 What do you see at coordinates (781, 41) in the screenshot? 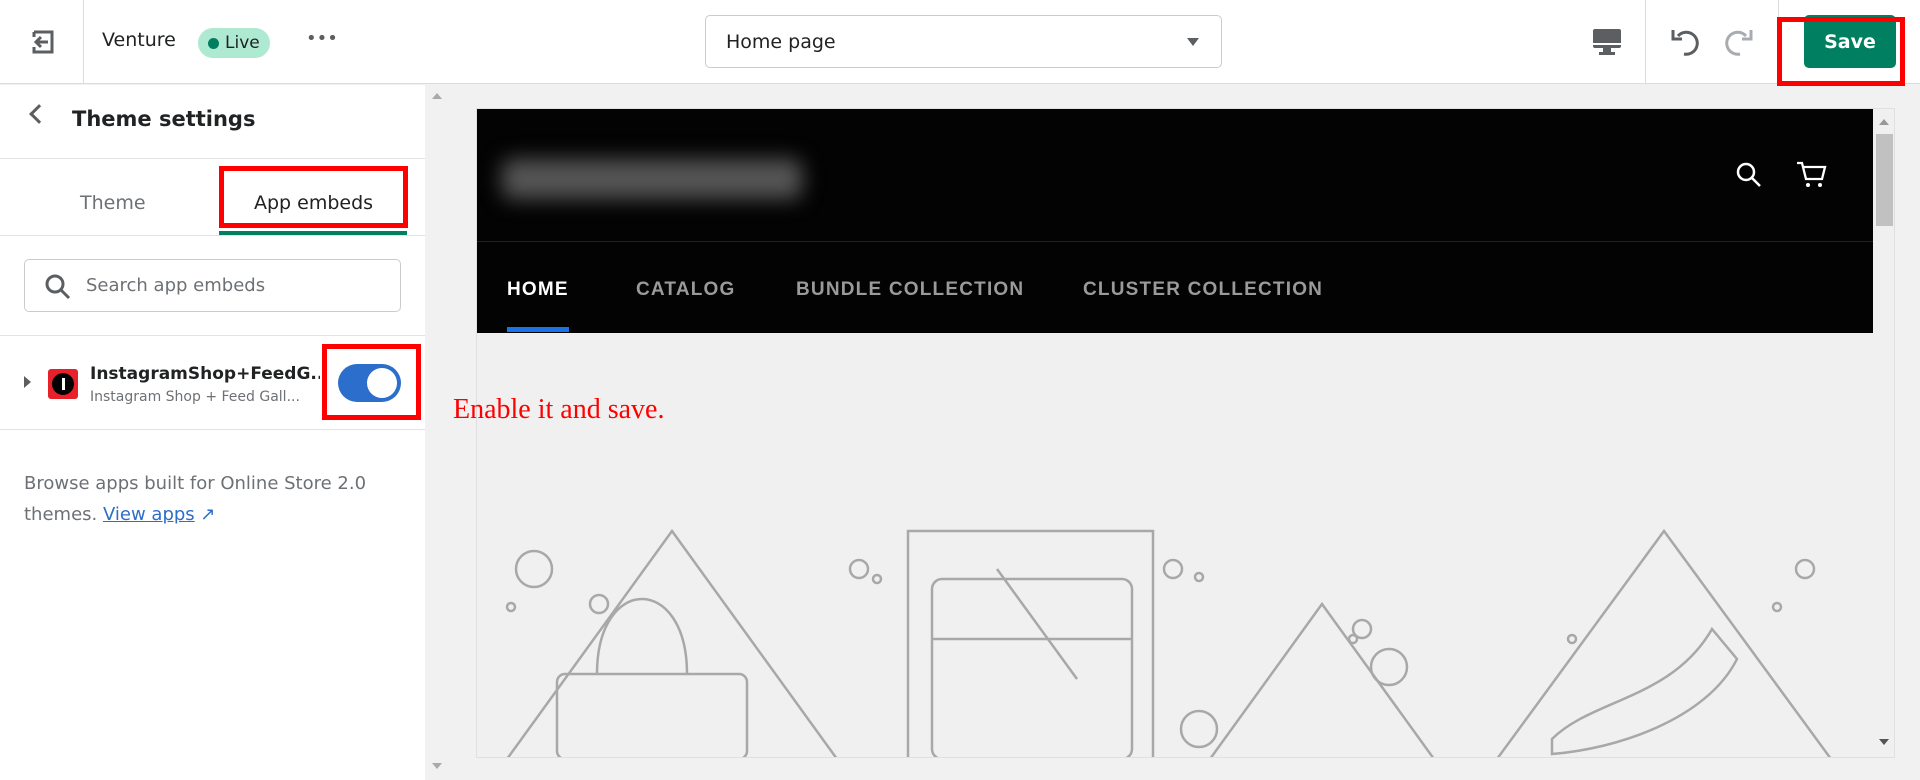
I see `page-select-value: Home page` at bounding box center [781, 41].